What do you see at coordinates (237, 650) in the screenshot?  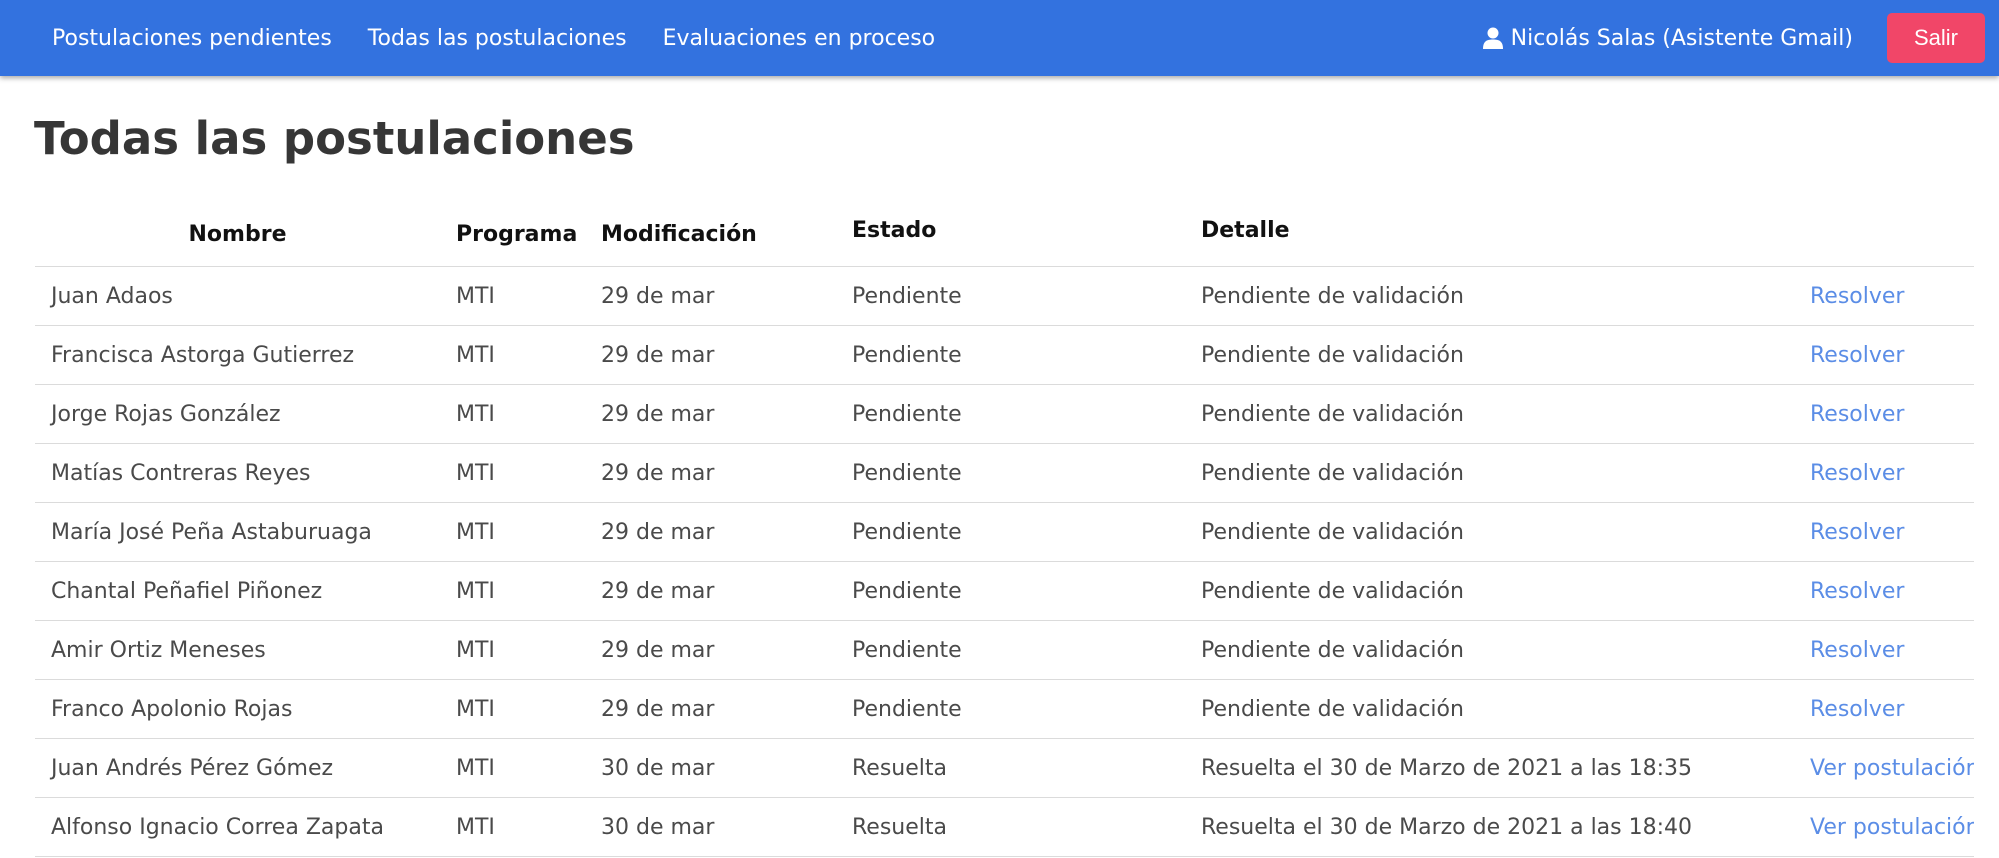 I see `cell-nombre: Amir Ortiz Meneses` at bounding box center [237, 650].